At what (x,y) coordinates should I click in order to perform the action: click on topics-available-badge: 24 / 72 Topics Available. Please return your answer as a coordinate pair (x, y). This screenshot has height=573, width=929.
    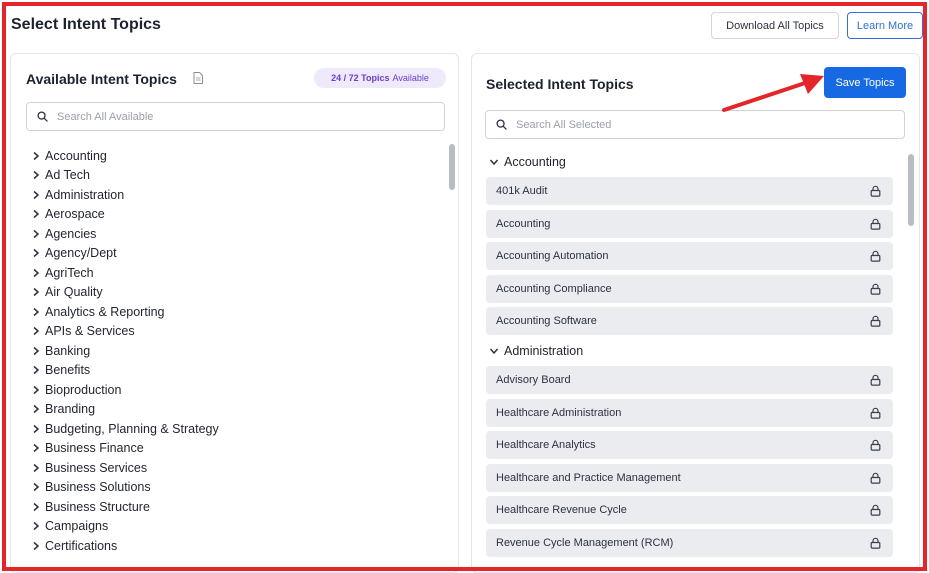
    Looking at the image, I should click on (380, 78).